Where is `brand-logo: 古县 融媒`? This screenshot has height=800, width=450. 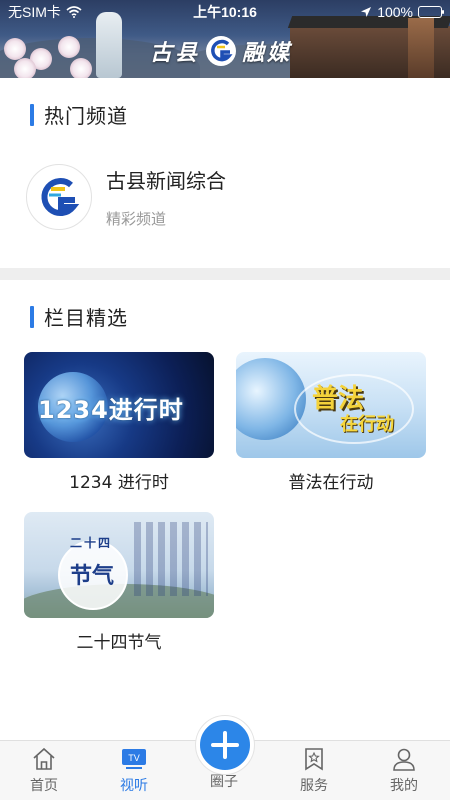 brand-logo: 古县 融媒 is located at coordinates (221, 51).